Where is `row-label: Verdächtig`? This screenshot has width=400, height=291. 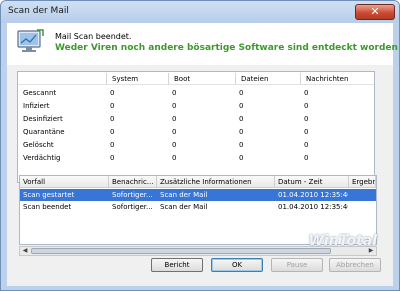 row-label: Verdächtig is located at coordinates (42, 158).